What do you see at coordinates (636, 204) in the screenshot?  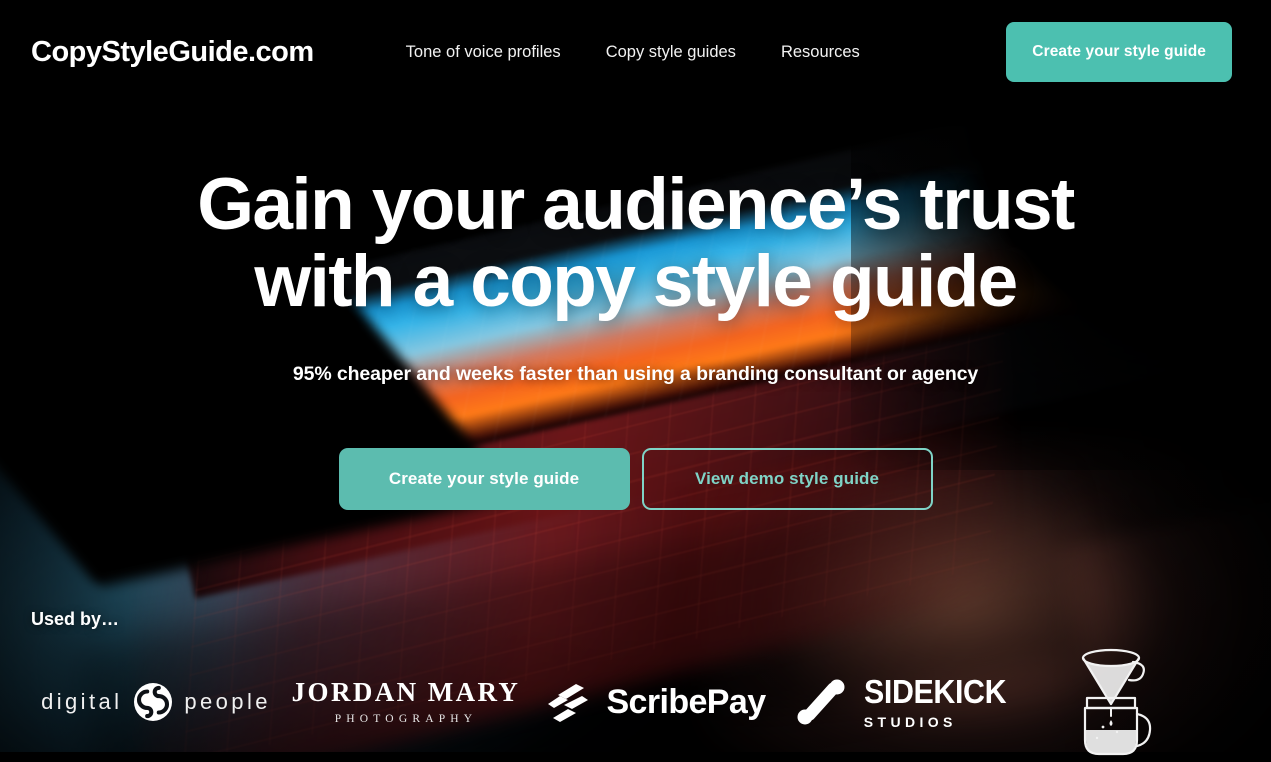 I see `hero-title-line-1: Gain your audience’s trust` at bounding box center [636, 204].